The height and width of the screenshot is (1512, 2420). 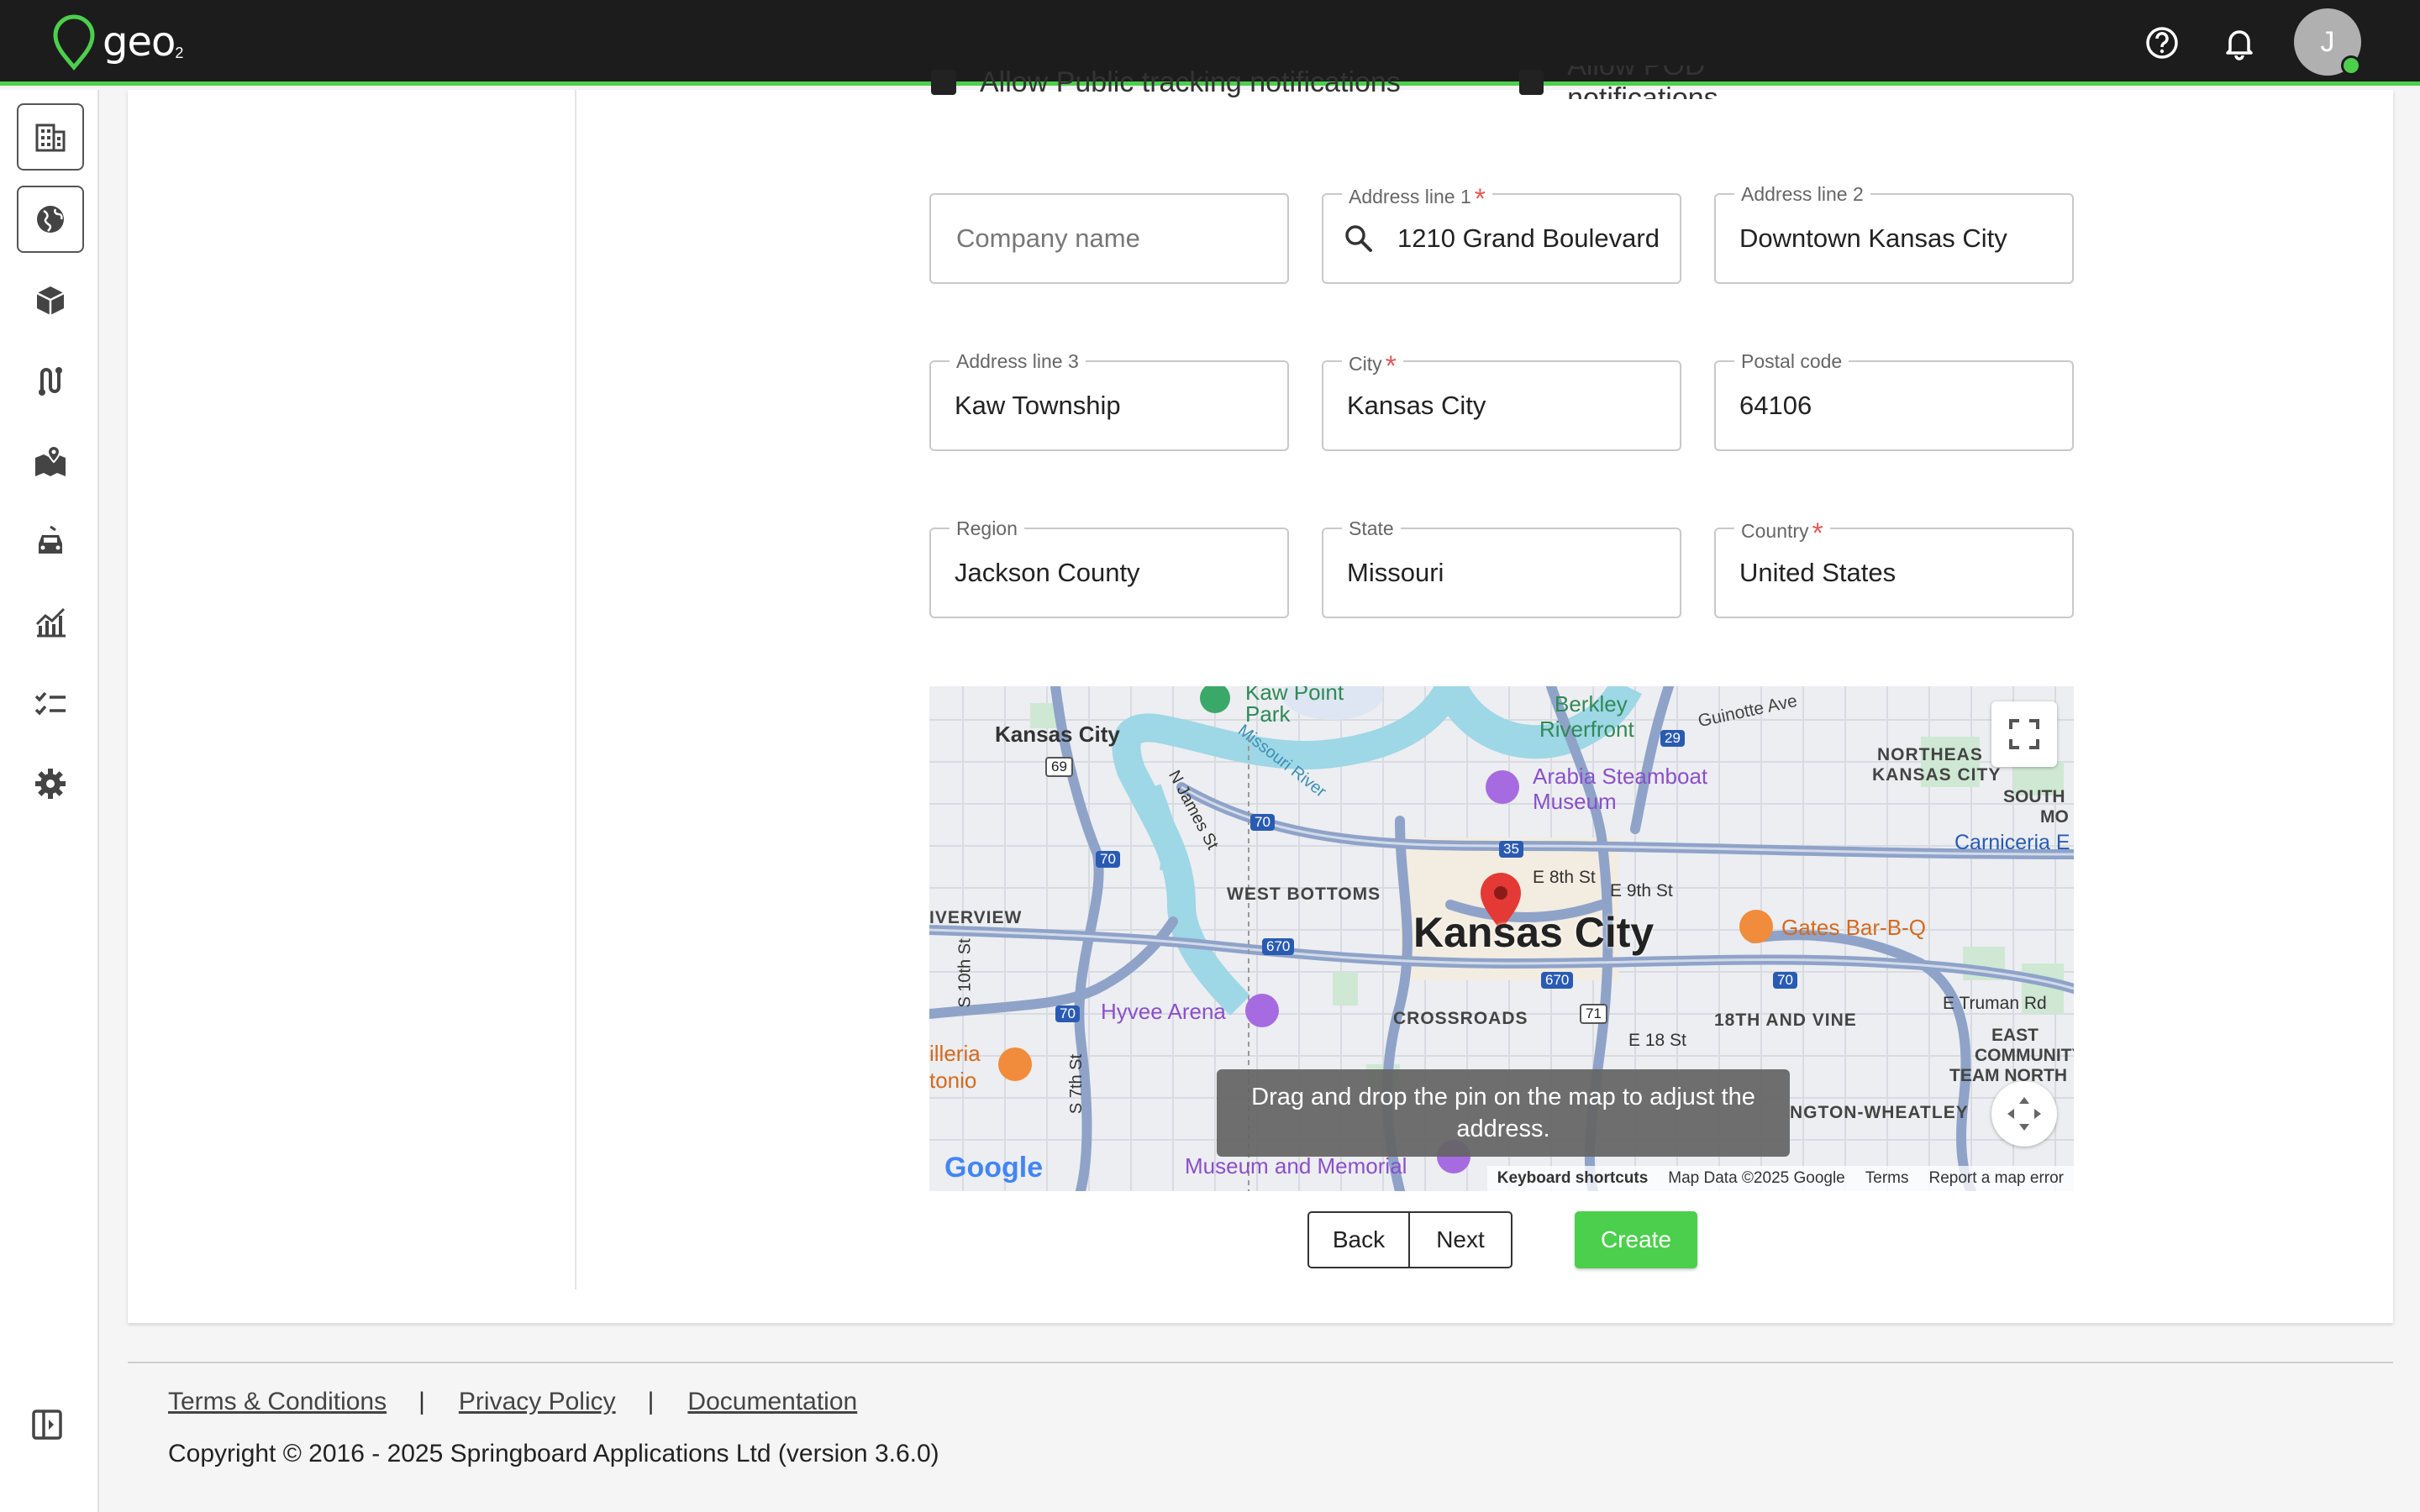 I want to click on map-data-text: Map Data ©2025 Google, so click(x=1756, y=1178).